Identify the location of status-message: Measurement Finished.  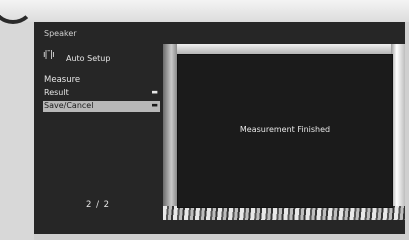
(285, 129).